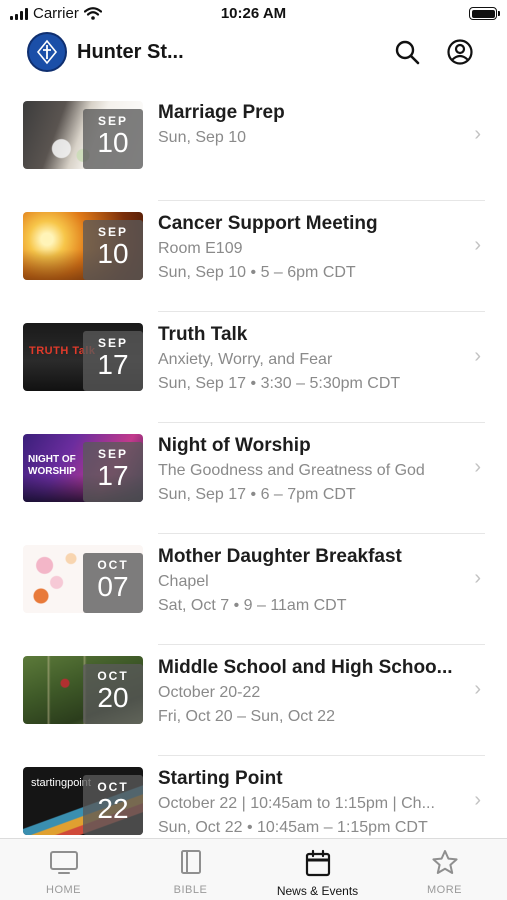 The height and width of the screenshot is (900, 507). Describe the element at coordinates (444, 890) in the screenshot. I see `tab-label: MORE` at that location.